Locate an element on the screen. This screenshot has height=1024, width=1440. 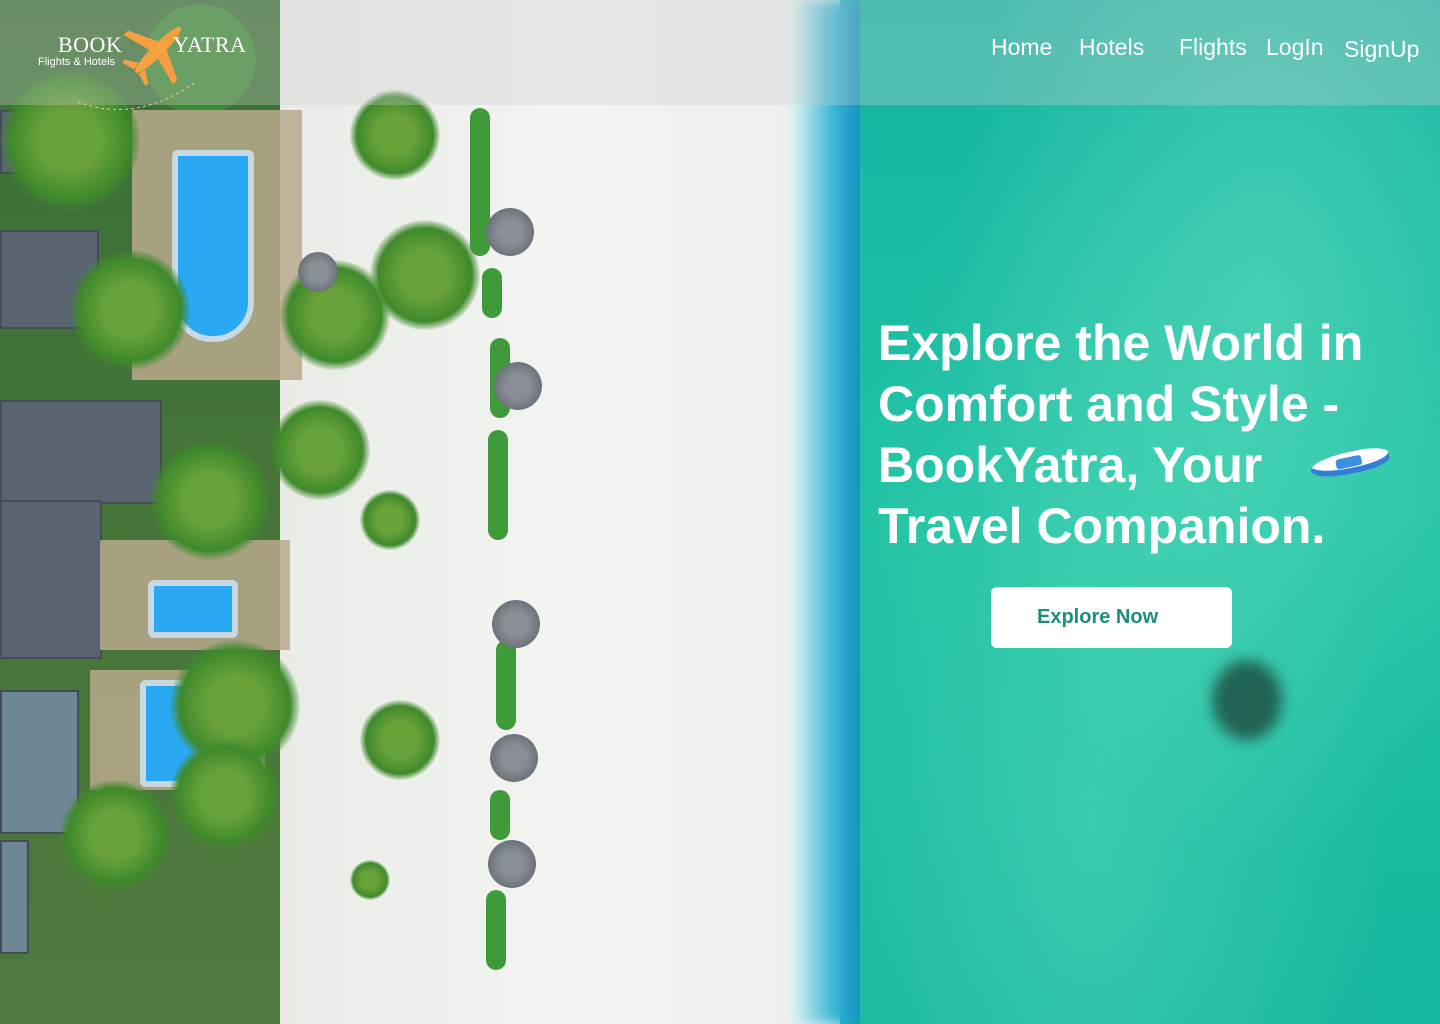
brand-tagline: Flights & Hotels is located at coordinates (77, 62).